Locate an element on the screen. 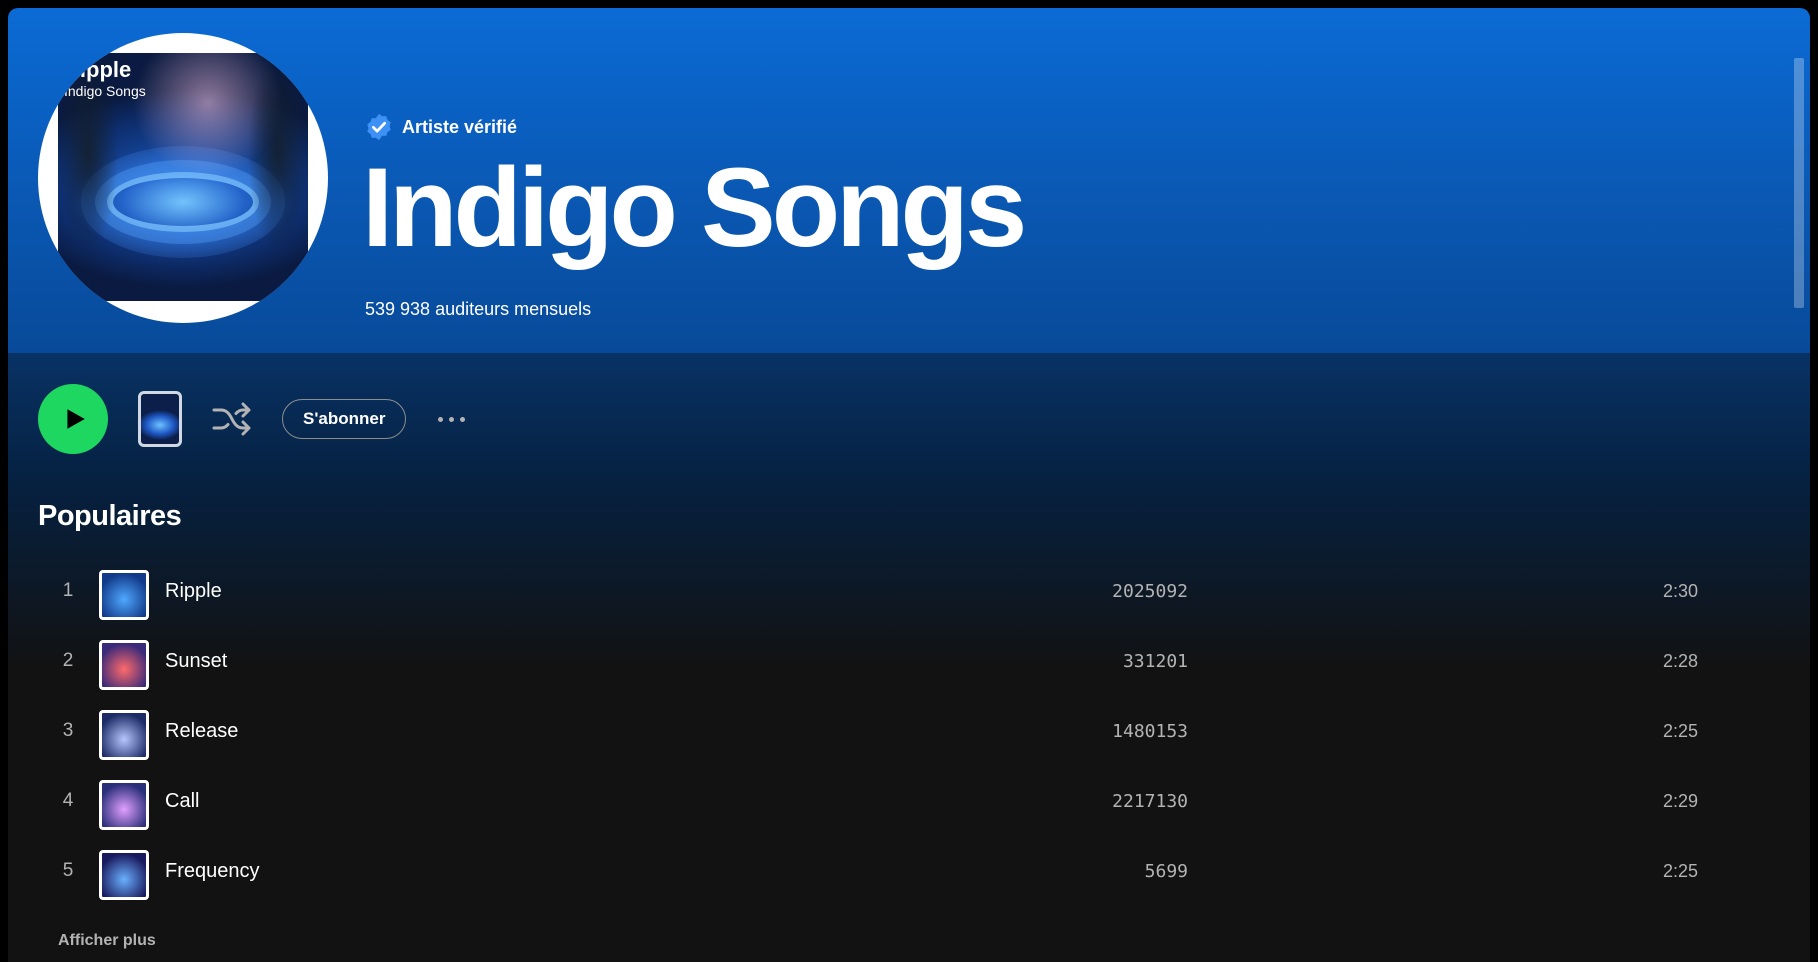  verified-badge: Artiste vérifié is located at coordinates (440, 127).